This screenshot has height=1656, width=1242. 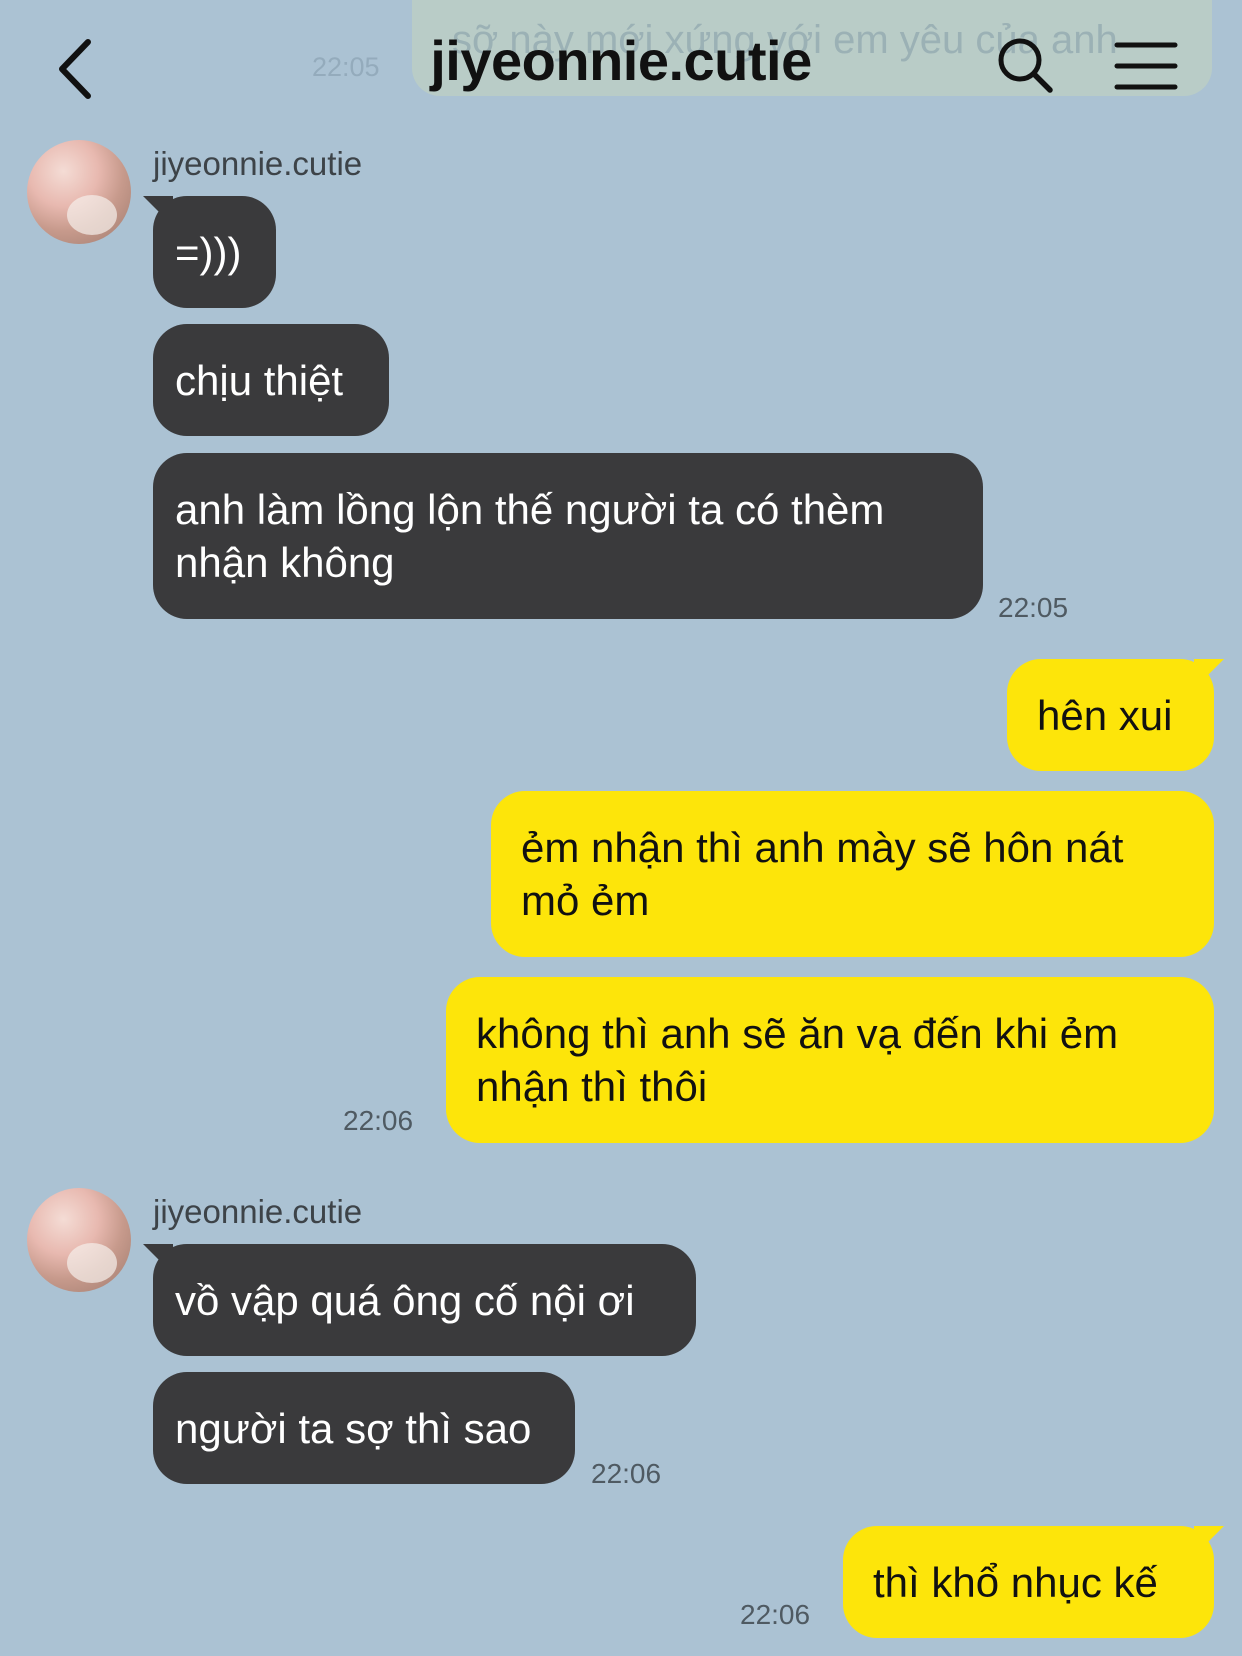 I want to click on message-text: ẻm nhận thì anh mày sẽ hôn nát mỏ ẻm, so click(x=822, y=874).